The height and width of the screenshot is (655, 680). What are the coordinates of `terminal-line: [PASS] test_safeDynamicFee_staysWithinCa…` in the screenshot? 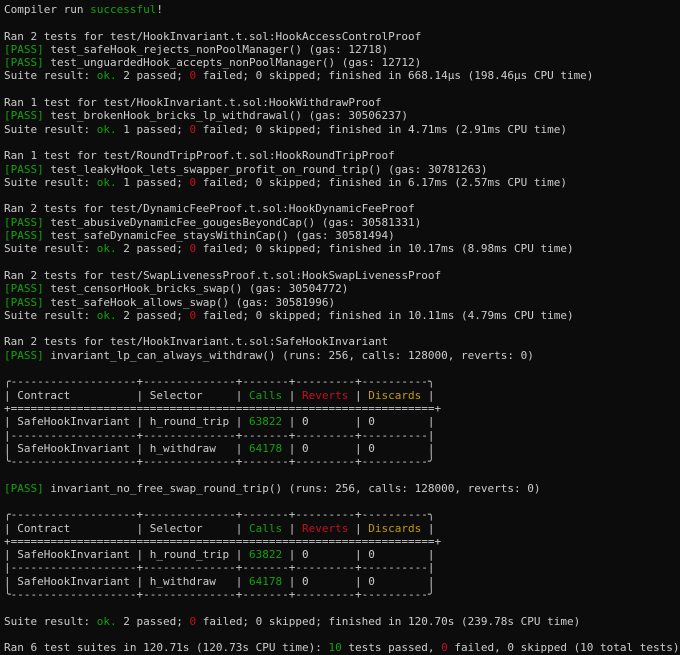 It's located at (342, 235).